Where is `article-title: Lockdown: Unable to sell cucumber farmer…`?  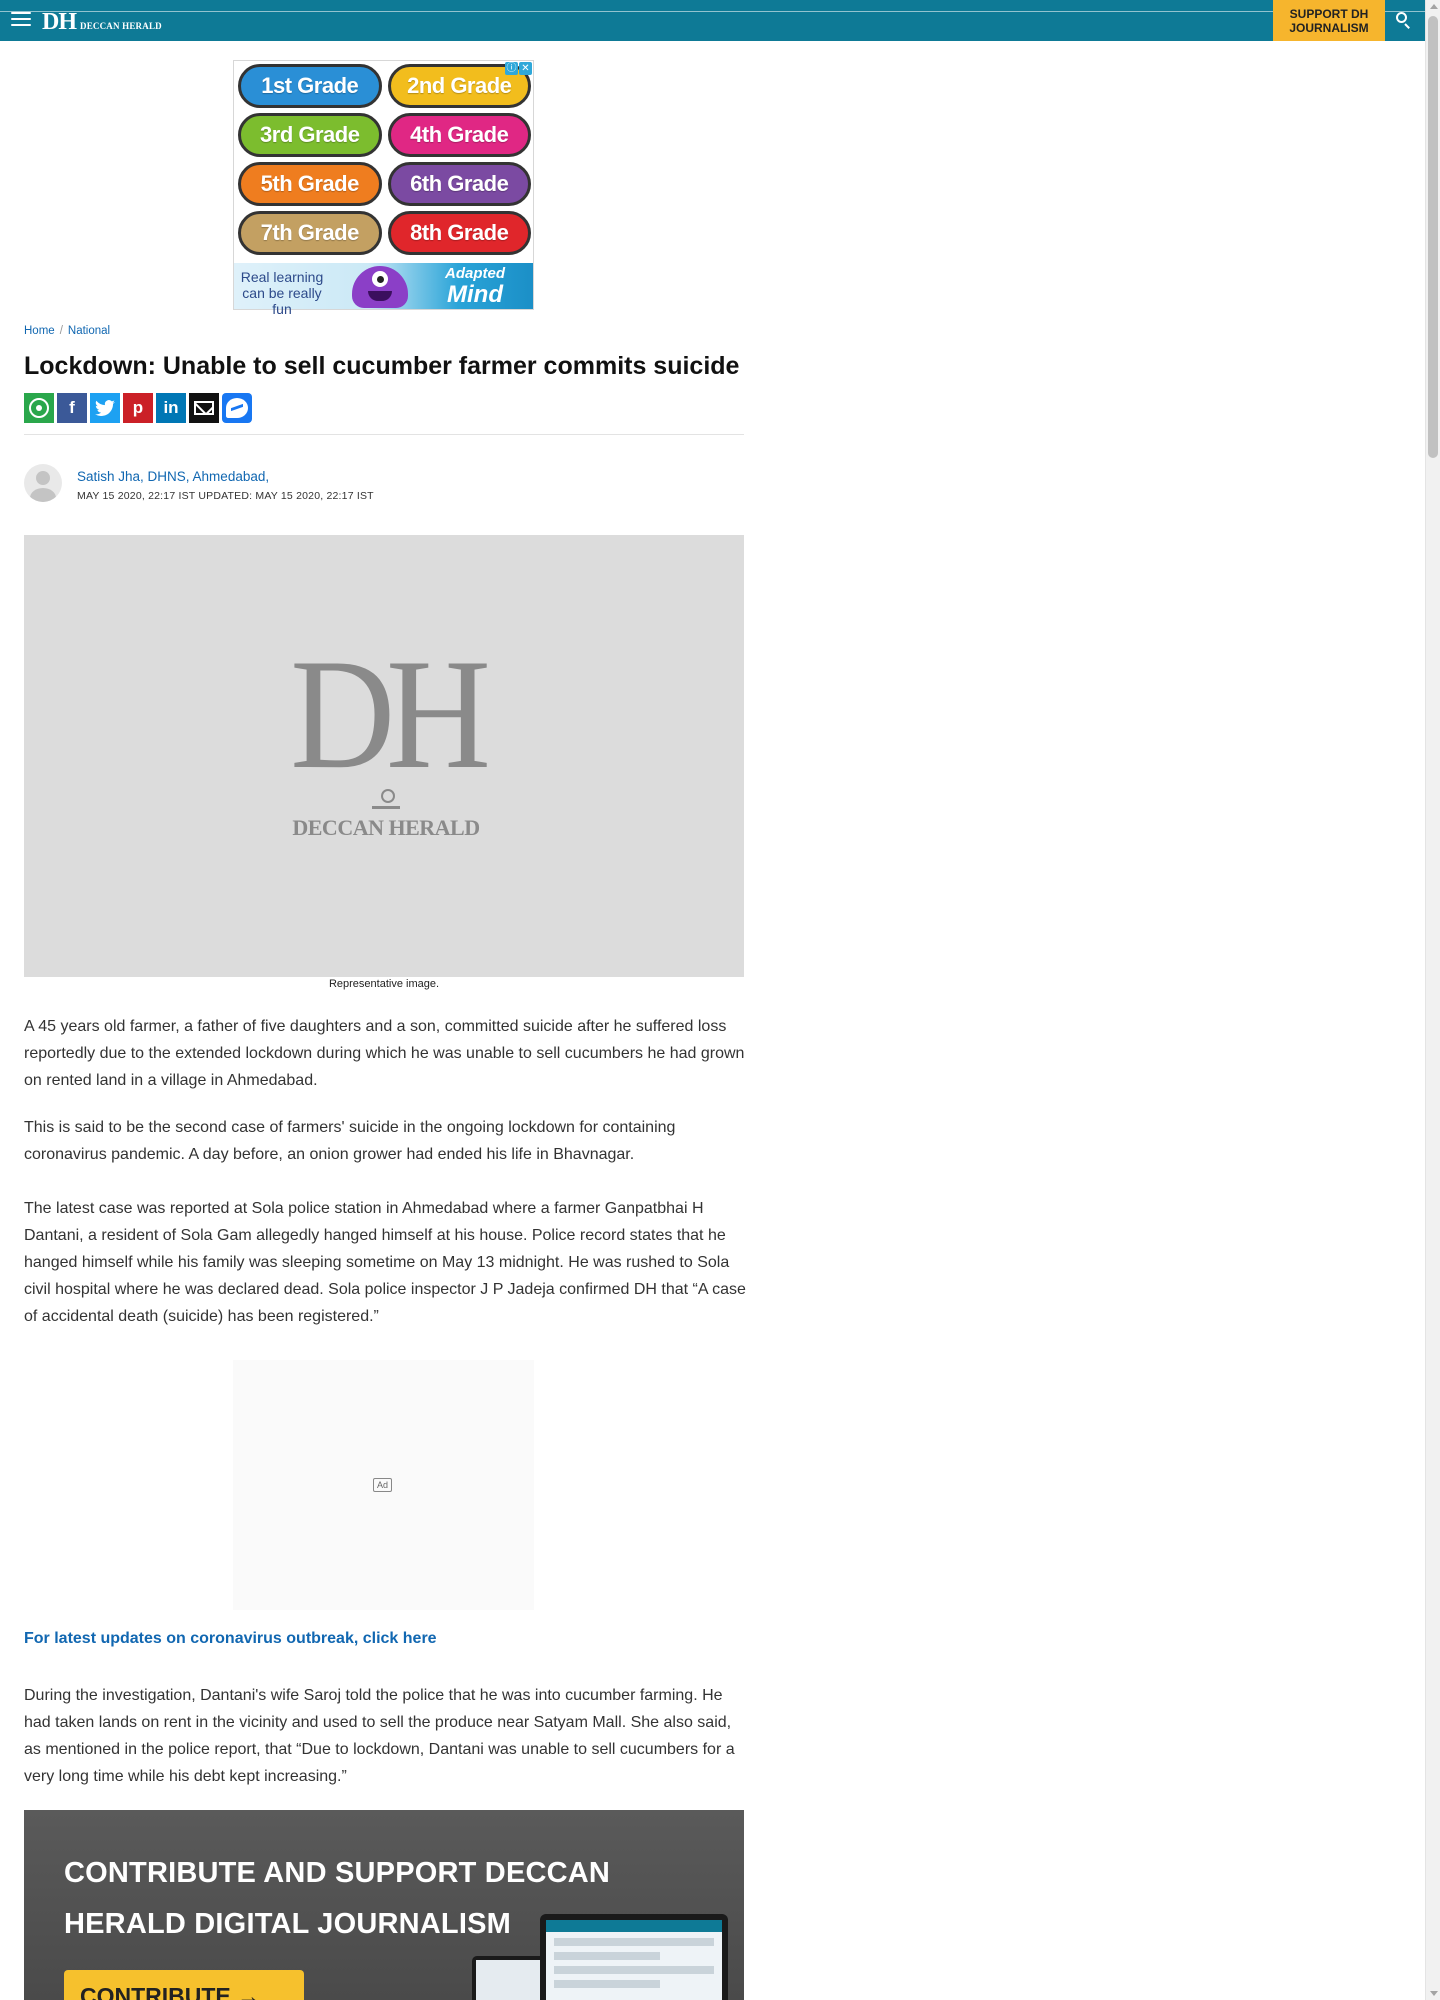
article-title: Lockdown: Unable to sell cucumber farmer… is located at coordinates (382, 366).